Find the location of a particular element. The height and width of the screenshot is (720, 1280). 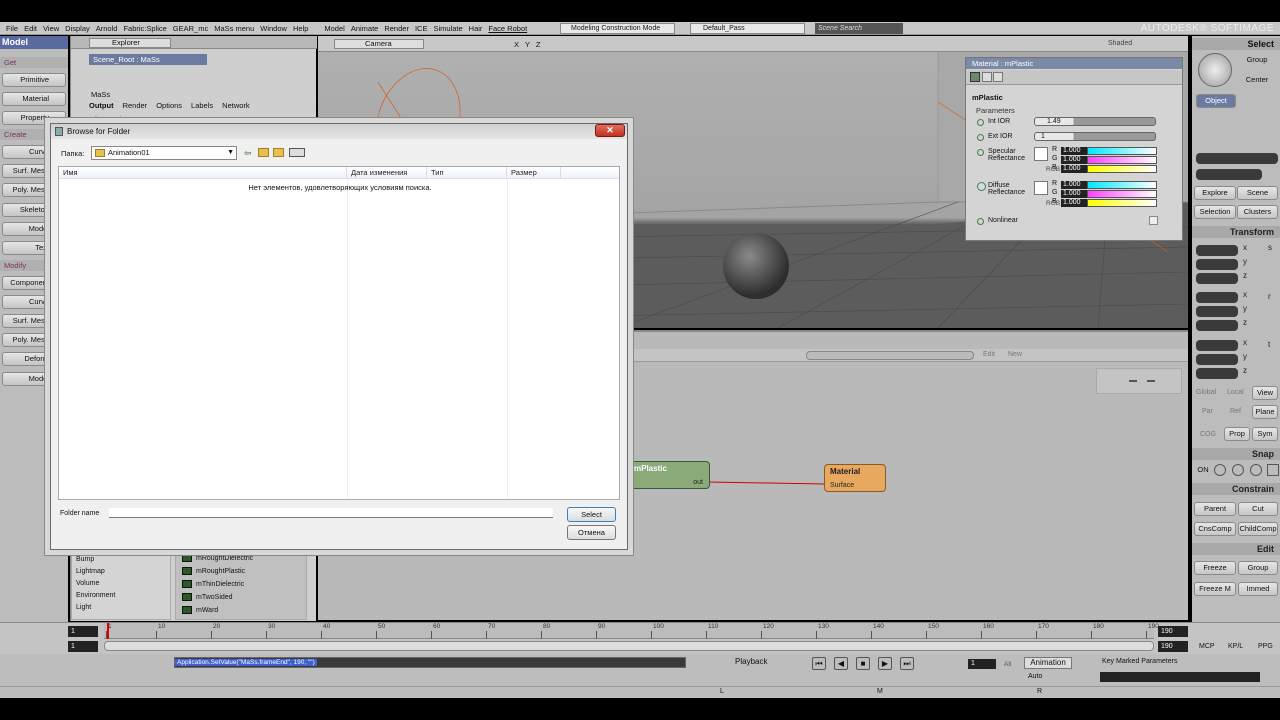

stop-icon: ■ is located at coordinates (863, 663).